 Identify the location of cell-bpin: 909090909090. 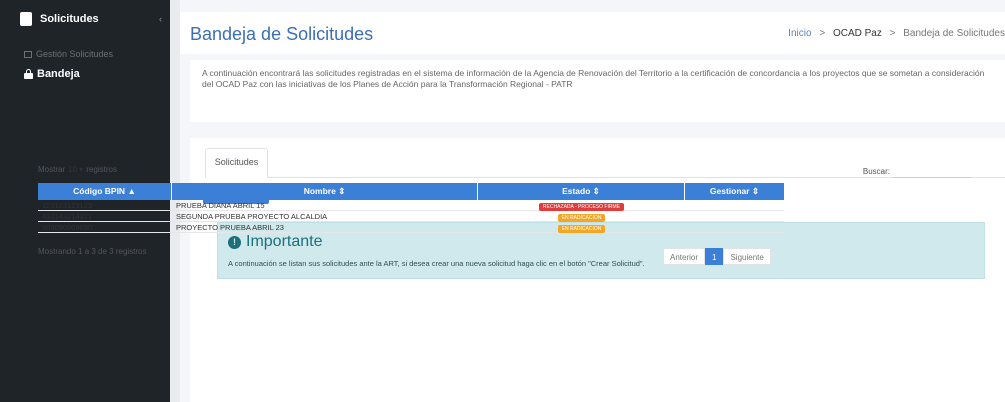
(67, 227).